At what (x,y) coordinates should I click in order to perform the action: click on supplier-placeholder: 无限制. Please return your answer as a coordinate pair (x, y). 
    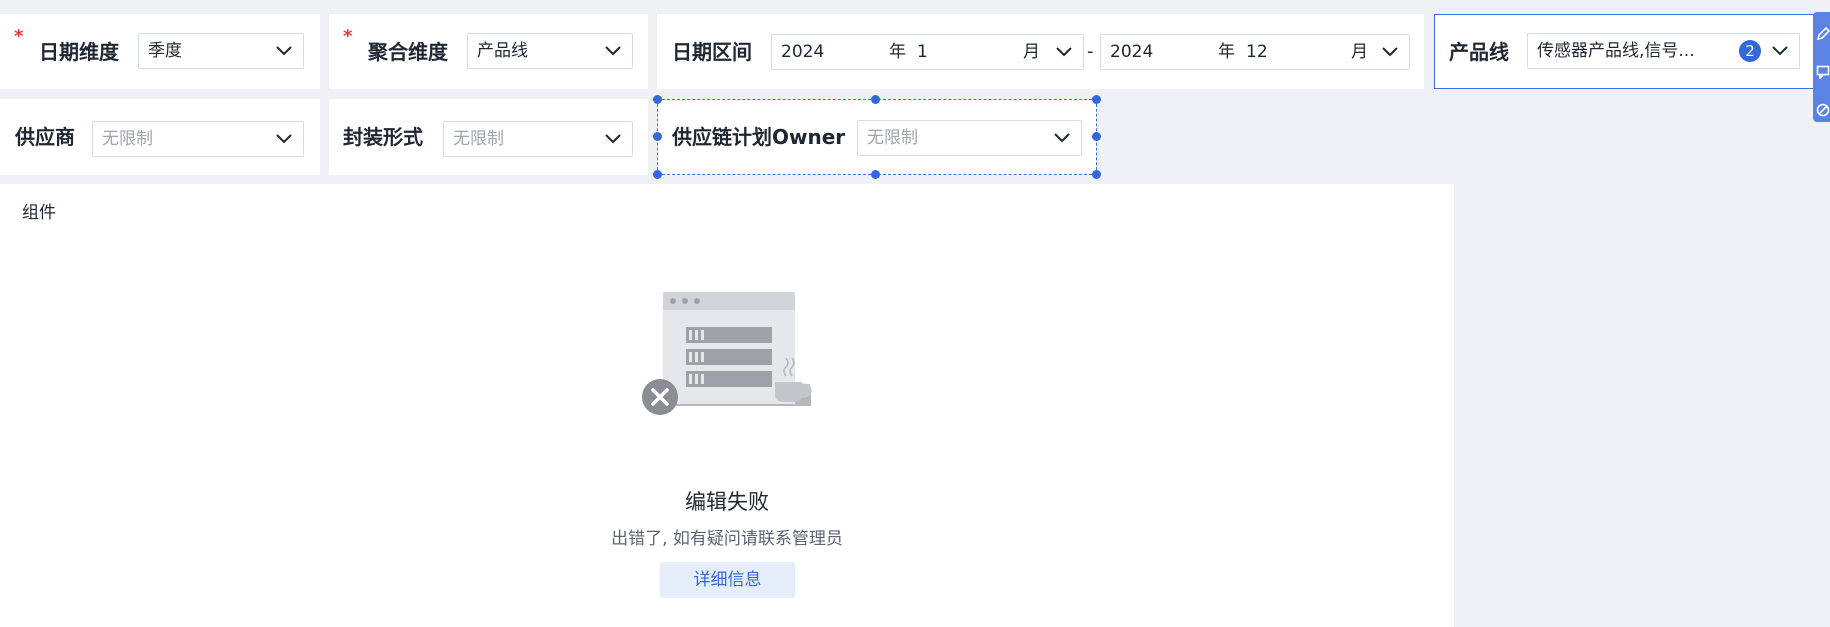
    Looking at the image, I should click on (127, 139).